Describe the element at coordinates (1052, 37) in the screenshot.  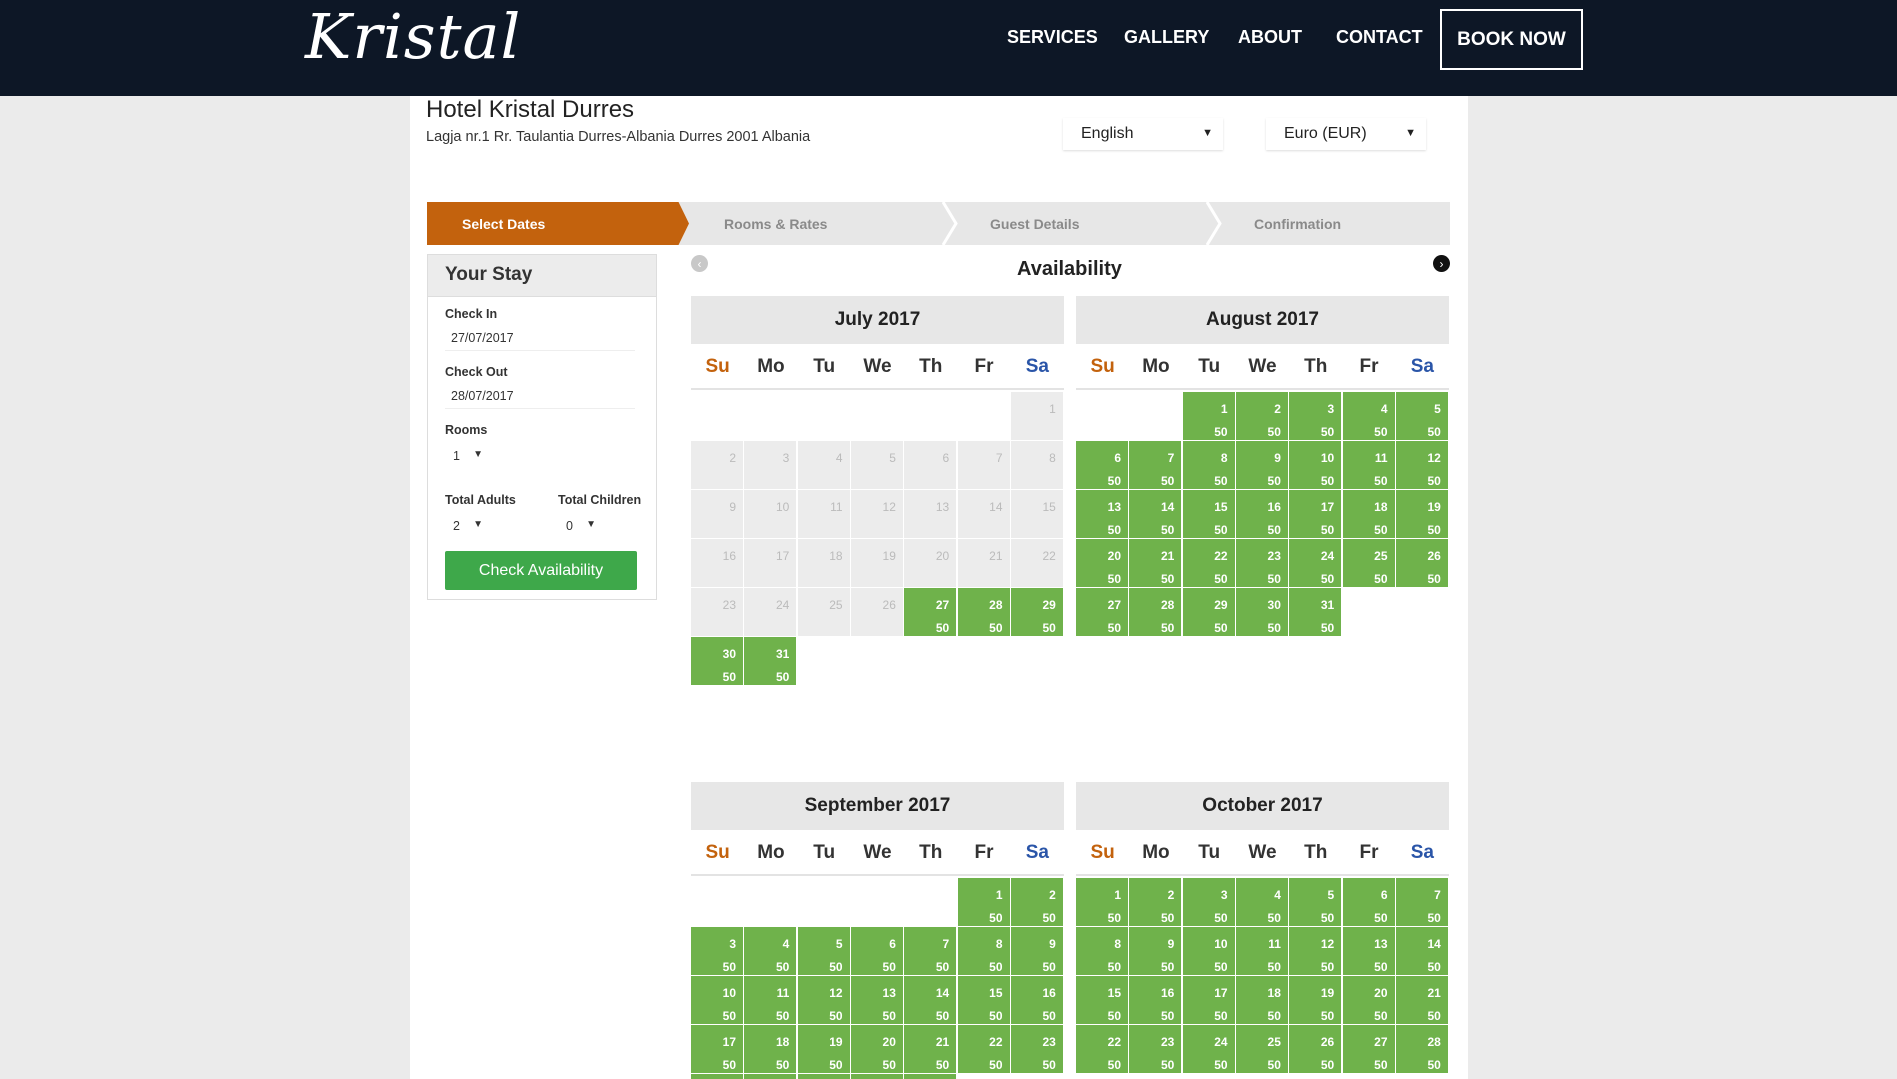
I see `nav-services: SERVICES` at that location.